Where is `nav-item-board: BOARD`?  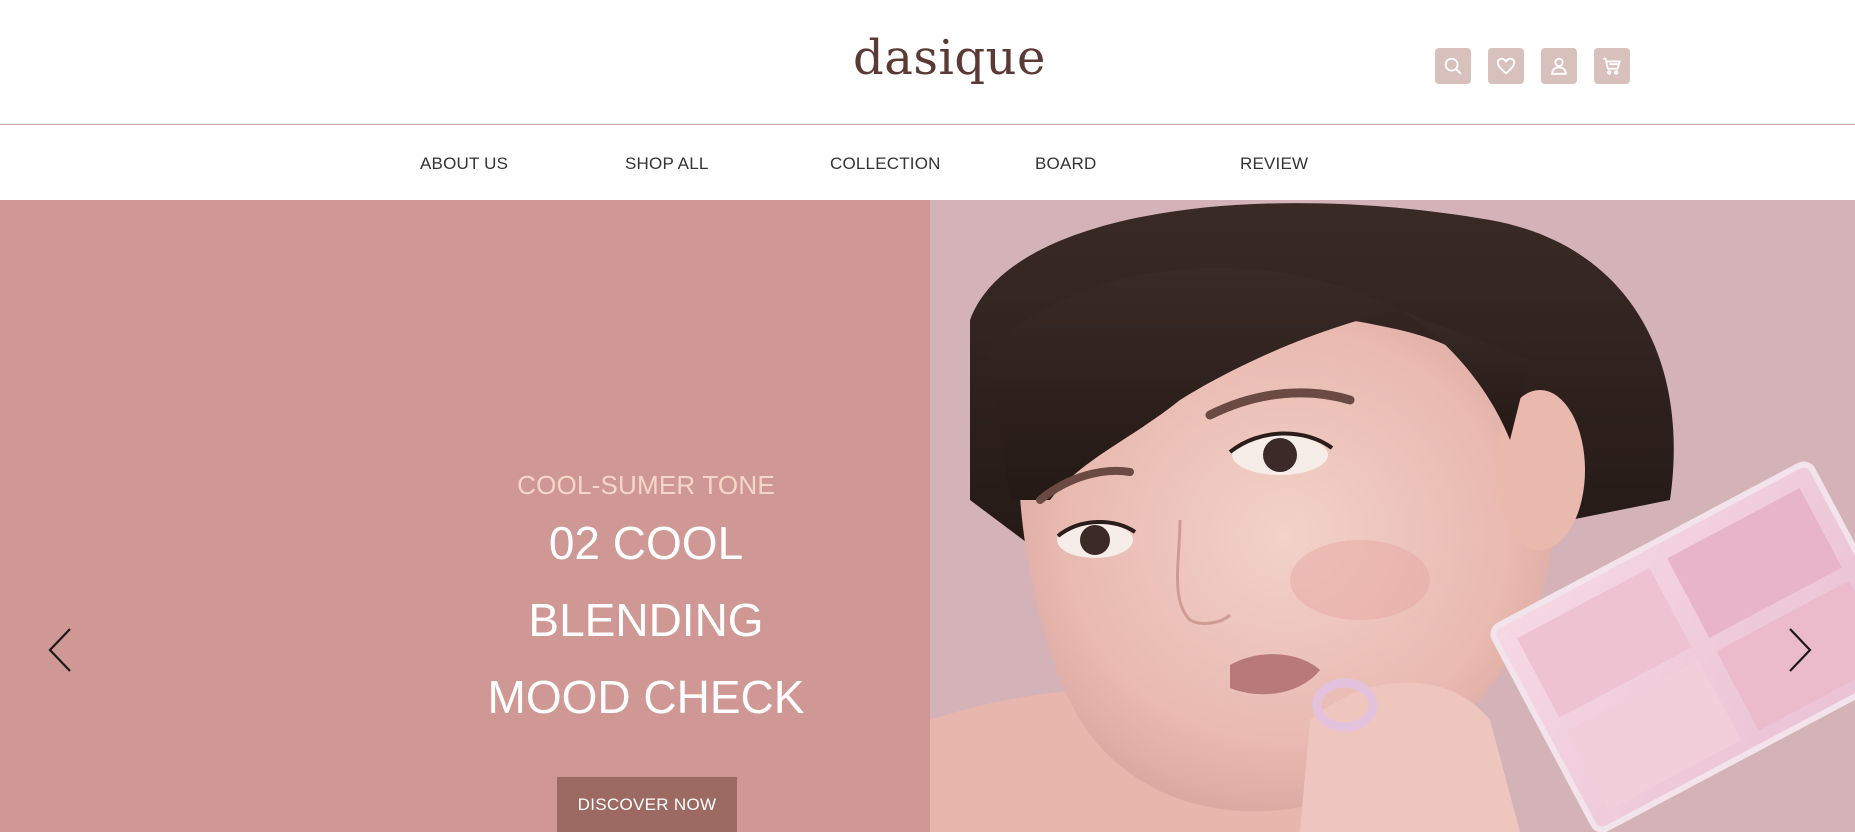 nav-item-board: BOARD is located at coordinates (1065, 164).